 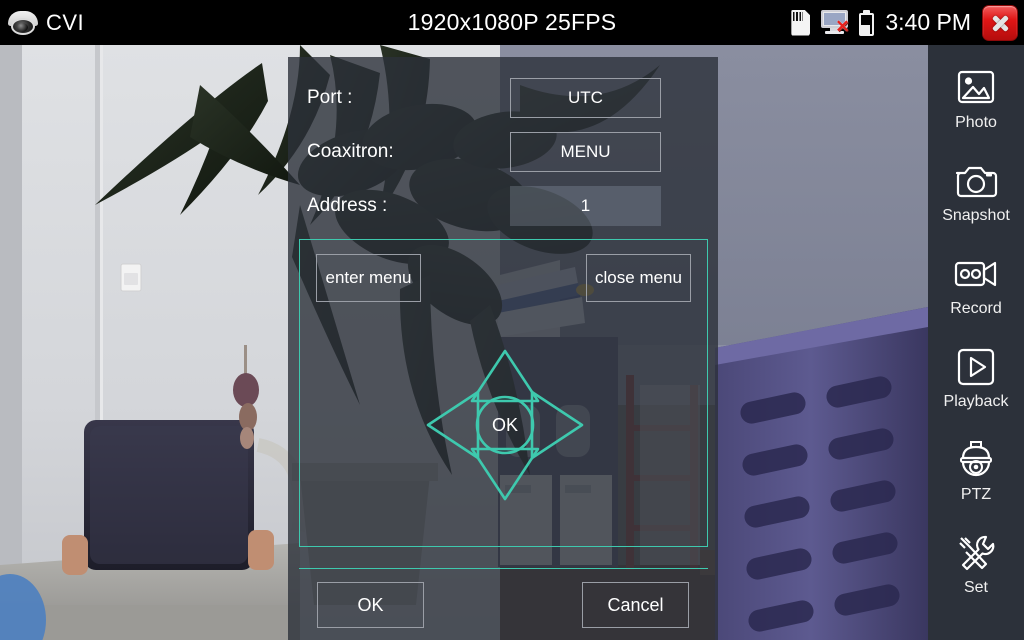 I want to click on status-bar: CVI 1920x1080P 25FPS ✕ 3:40 PM, so click(x=512, y=22).